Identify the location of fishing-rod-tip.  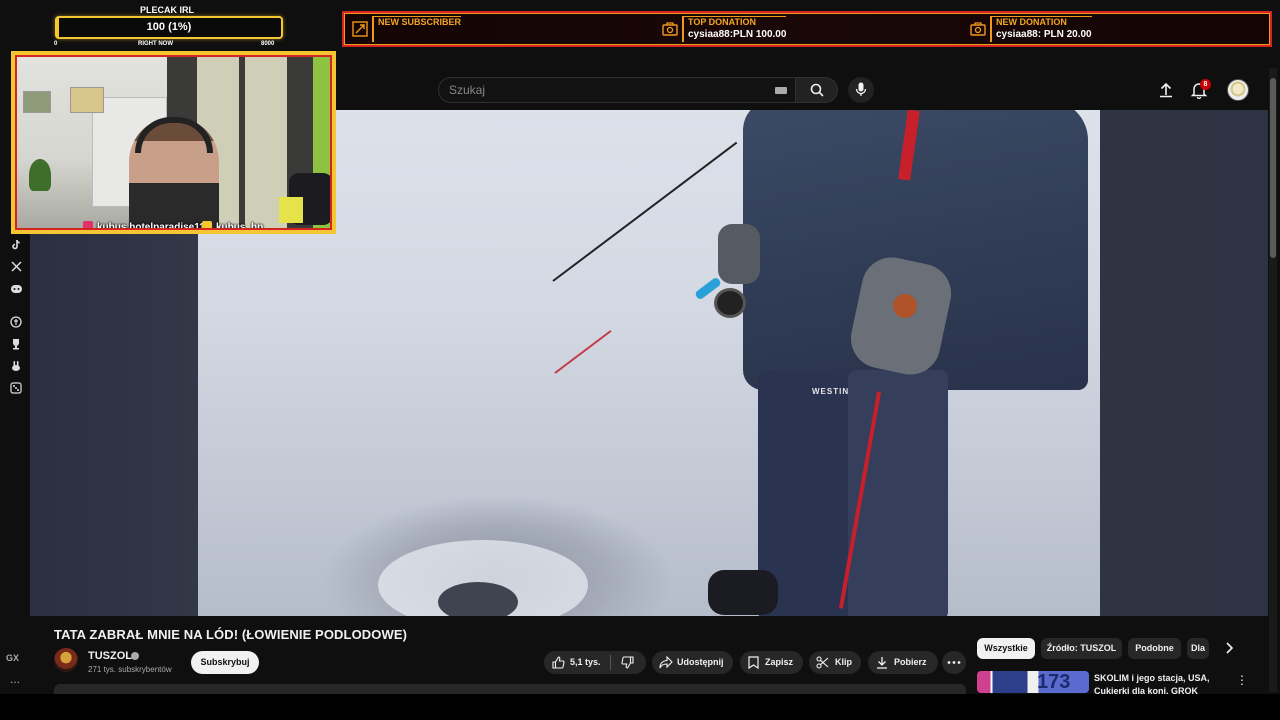
(583, 352).